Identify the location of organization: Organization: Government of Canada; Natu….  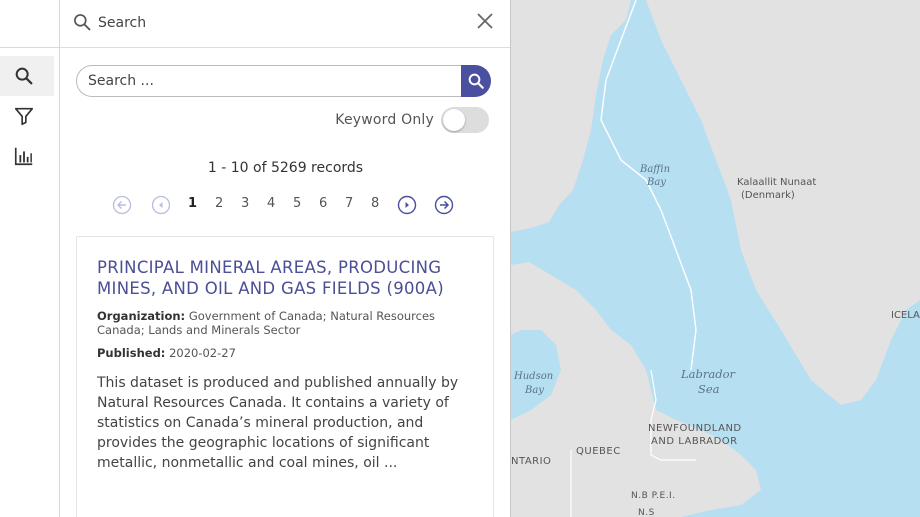
(285, 323).